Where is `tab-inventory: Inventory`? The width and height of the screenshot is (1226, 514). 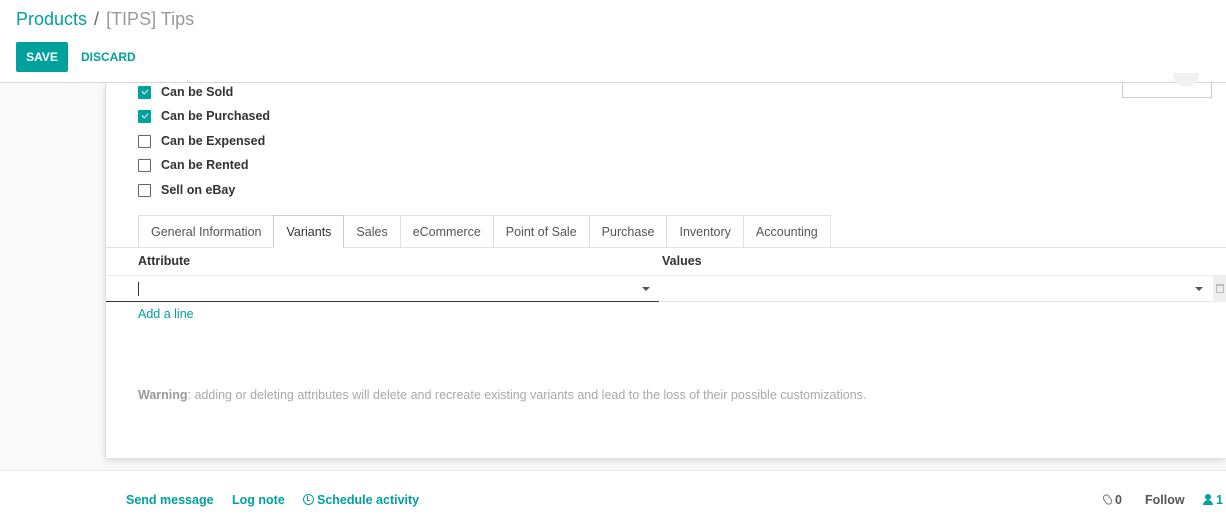 tab-inventory: Inventory is located at coordinates (704, 231).